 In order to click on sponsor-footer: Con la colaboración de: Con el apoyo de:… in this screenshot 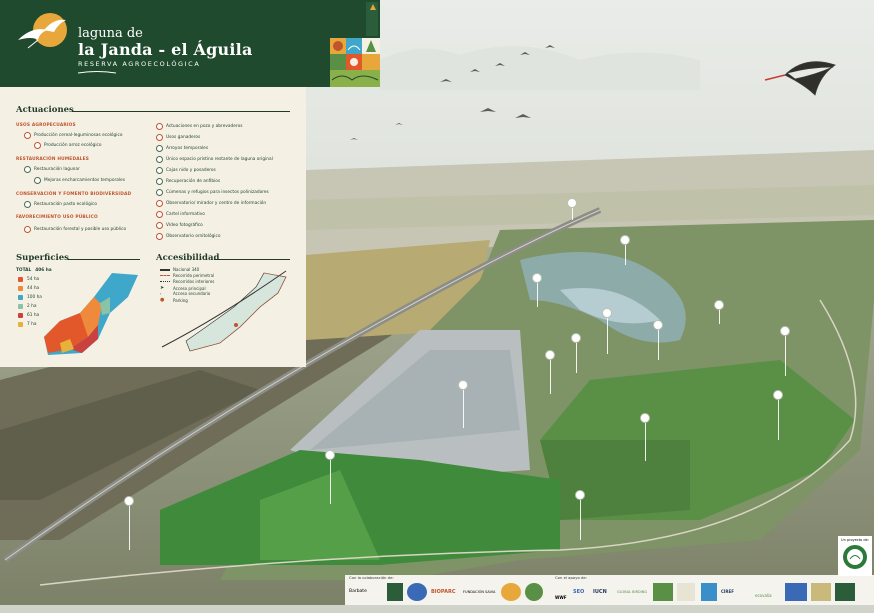, I will do `click(609, 590)`.